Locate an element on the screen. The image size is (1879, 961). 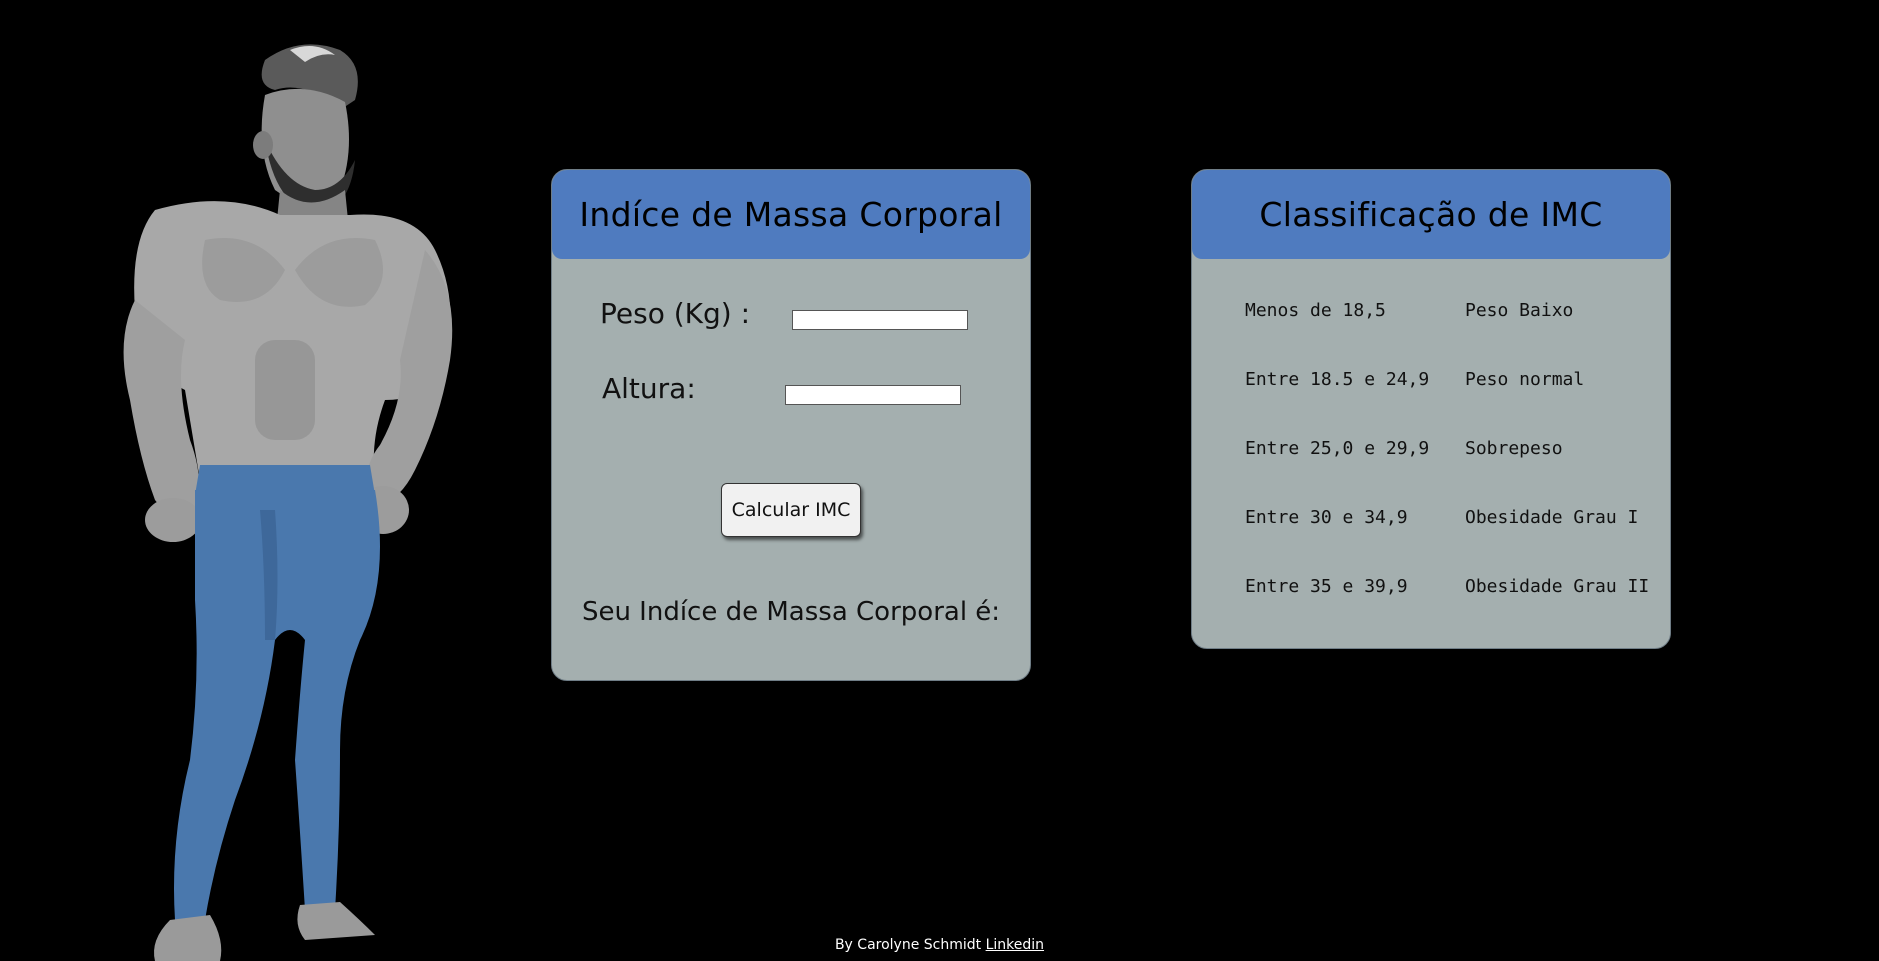
altura-label: Altura: is located at coordinates (649, 388).